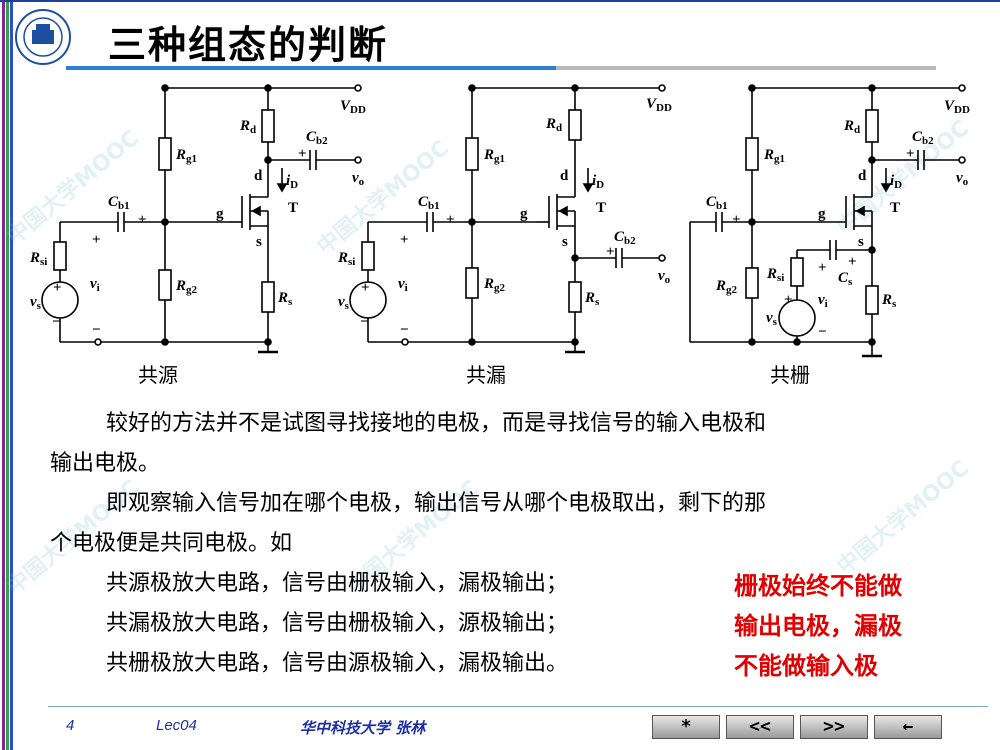 This screenshot has width=1000, height=750. Describe the element at coordinates (806, 666) in the screenshot. I see `highlight-note: 不能做输入极` at that location.